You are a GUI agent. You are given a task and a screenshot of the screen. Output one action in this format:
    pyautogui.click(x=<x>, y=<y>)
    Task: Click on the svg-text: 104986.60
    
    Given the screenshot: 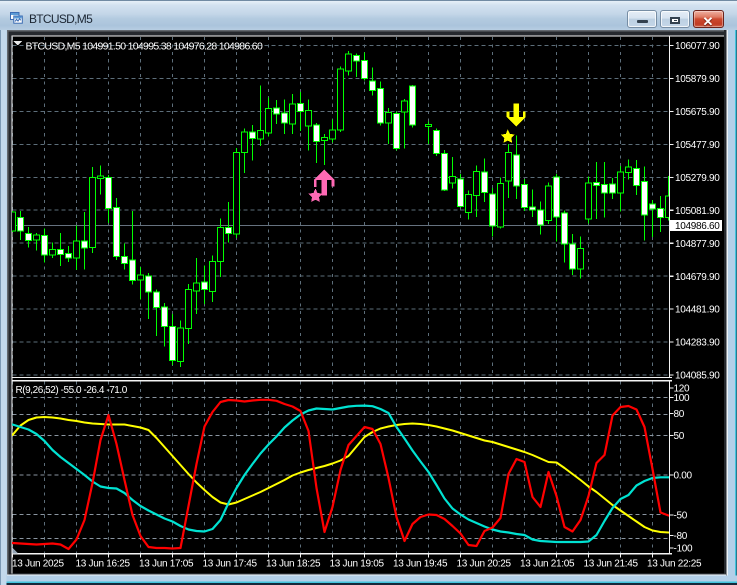 What is the action you would take?
    pyautogui.click(x=697, y=226)
    